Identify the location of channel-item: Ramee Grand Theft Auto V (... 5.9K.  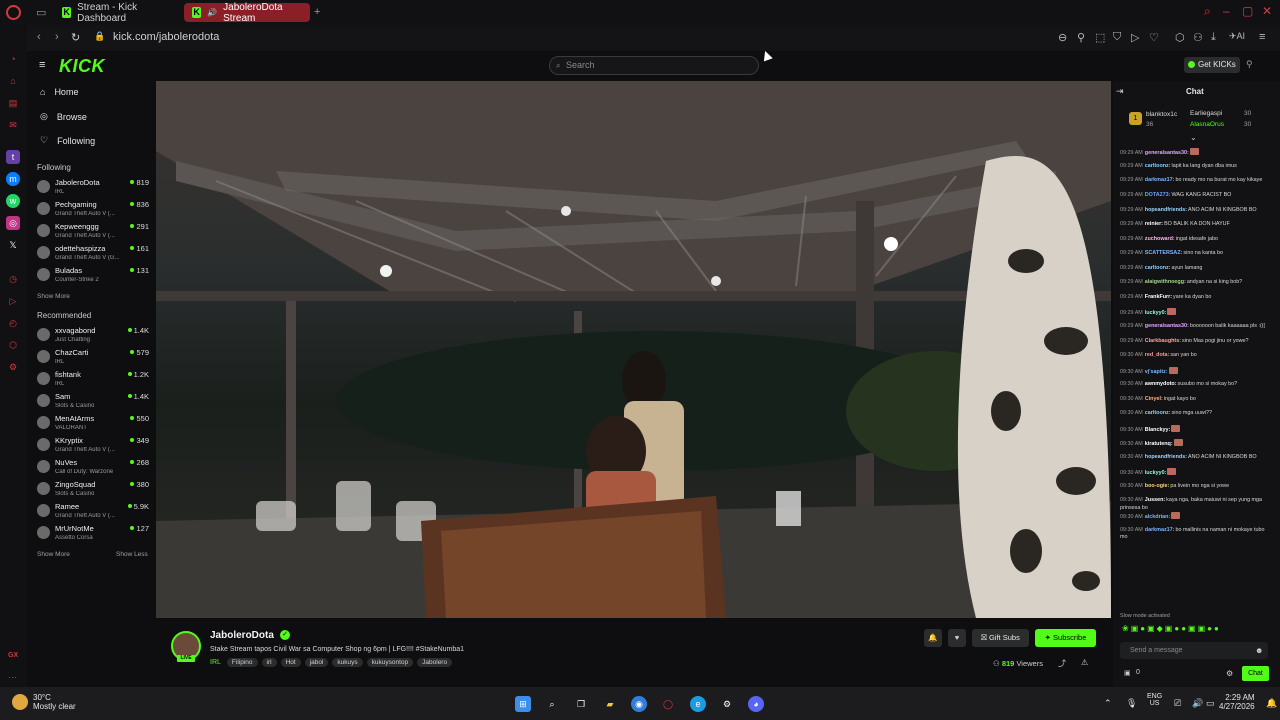
(93, 512).